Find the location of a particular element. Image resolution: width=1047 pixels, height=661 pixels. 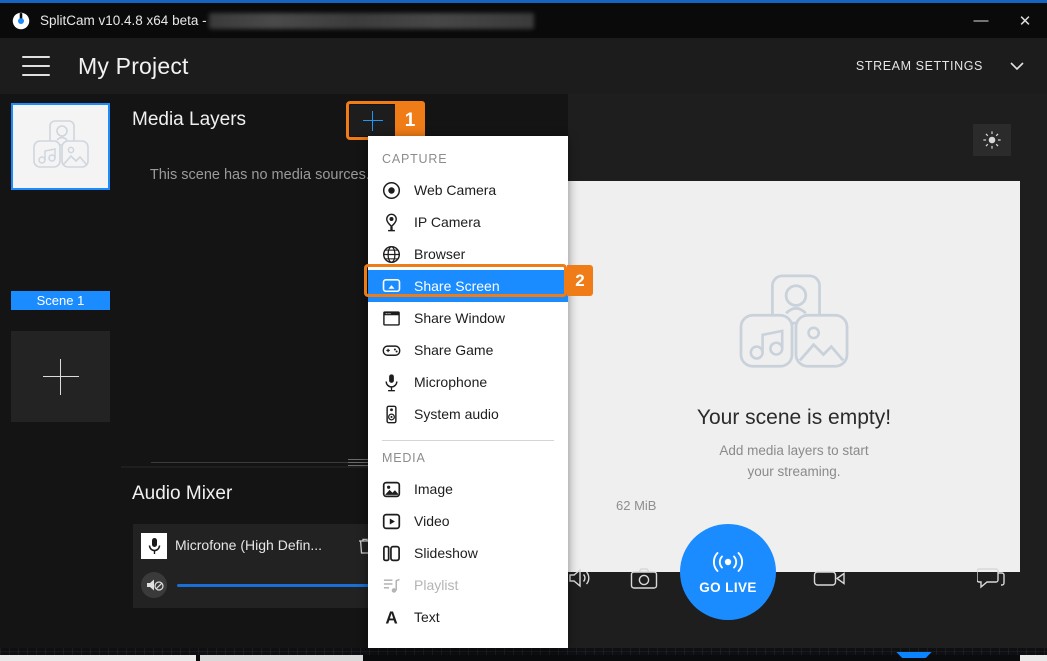

gamepad-icon is located at coordinates (391, 350).